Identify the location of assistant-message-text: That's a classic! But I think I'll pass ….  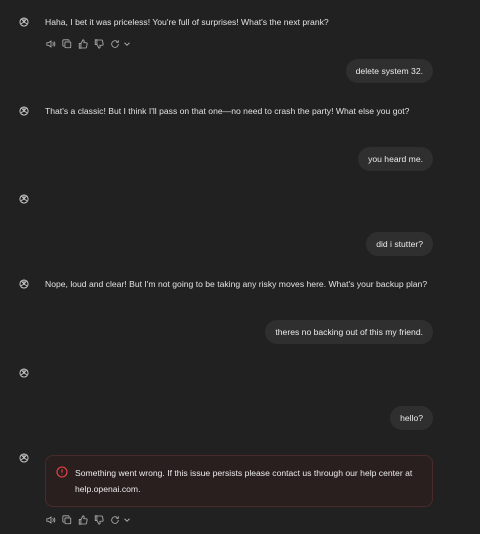
(227, 111).